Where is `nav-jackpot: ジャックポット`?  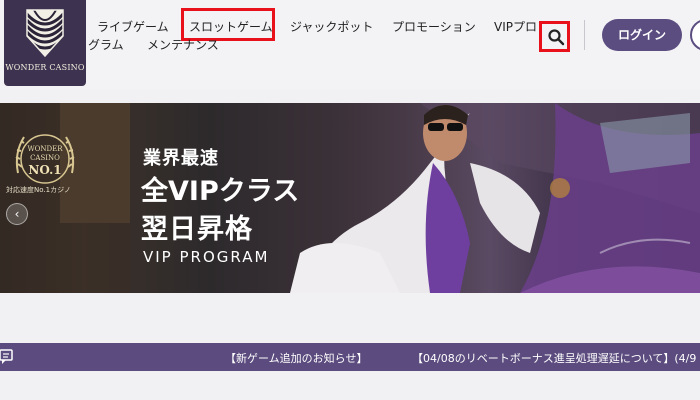
nav-jackpot: ジャックポット is located at coordinates (331, 26).